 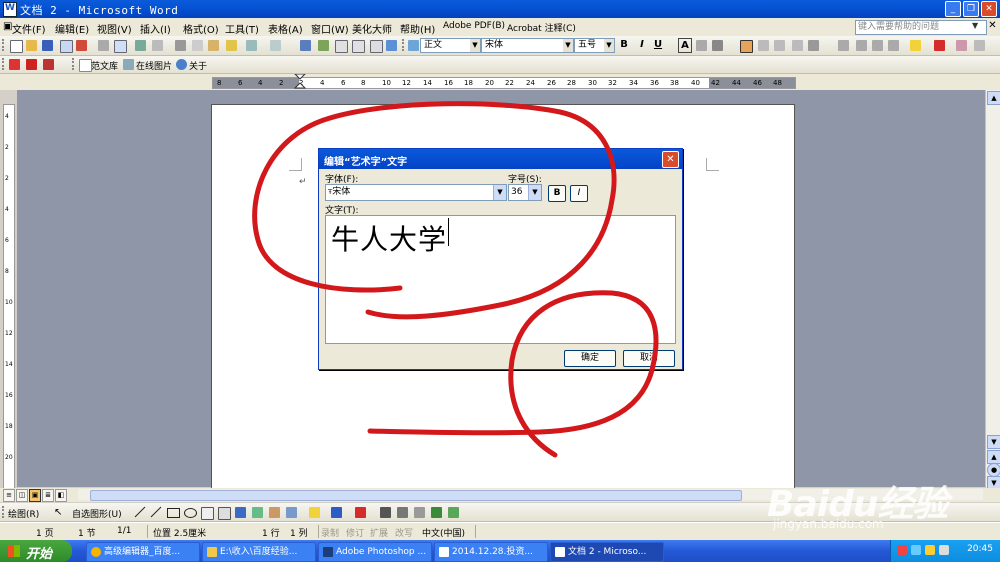 What do you see at coordinates (104, 65) in the screenshot?
I see `fanwenku-button: 范文库` at bounding box center [104, 65].